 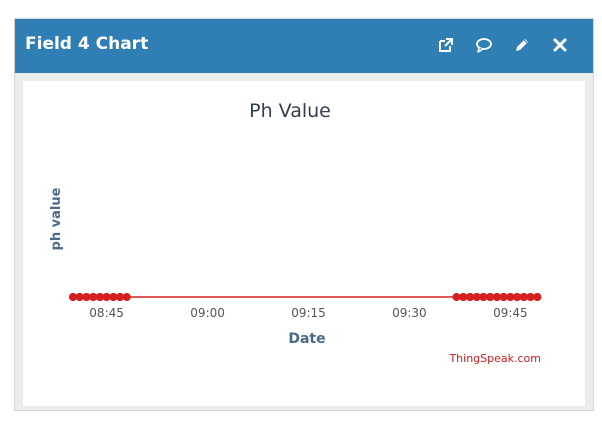 What do you see at coordinates (494, 358) in the screenshot?
I see `thingspeak-credit-link: ThingSpeak.com` at bounding box center [494, 358].